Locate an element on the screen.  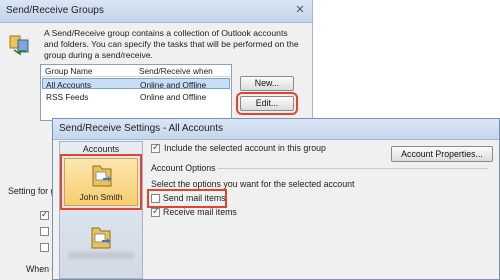
accounts-header: Accounts is located at coordinates (101, 149).